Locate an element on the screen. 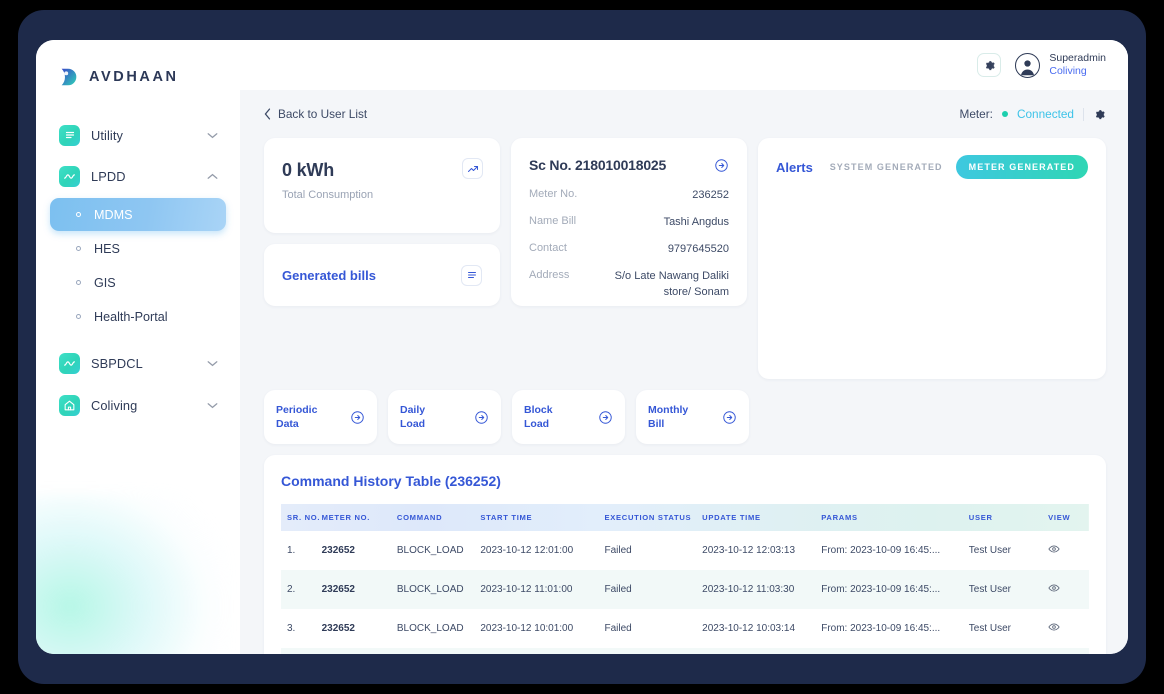  sidebar-item-coliving: Coliving is located at coordinates (138, 405).